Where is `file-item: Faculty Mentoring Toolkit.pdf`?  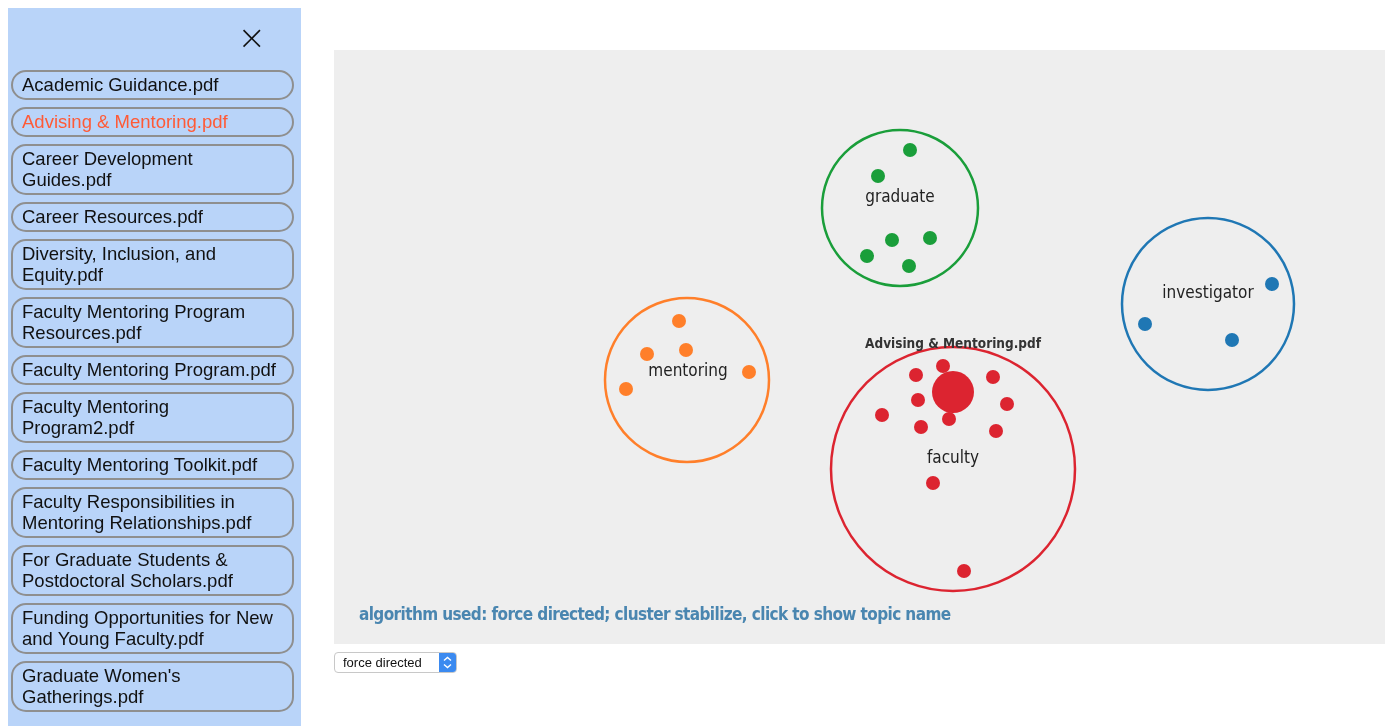
file-item: Faculty Mentoring Toolkit.pdf is located at coordinates (152, 465).